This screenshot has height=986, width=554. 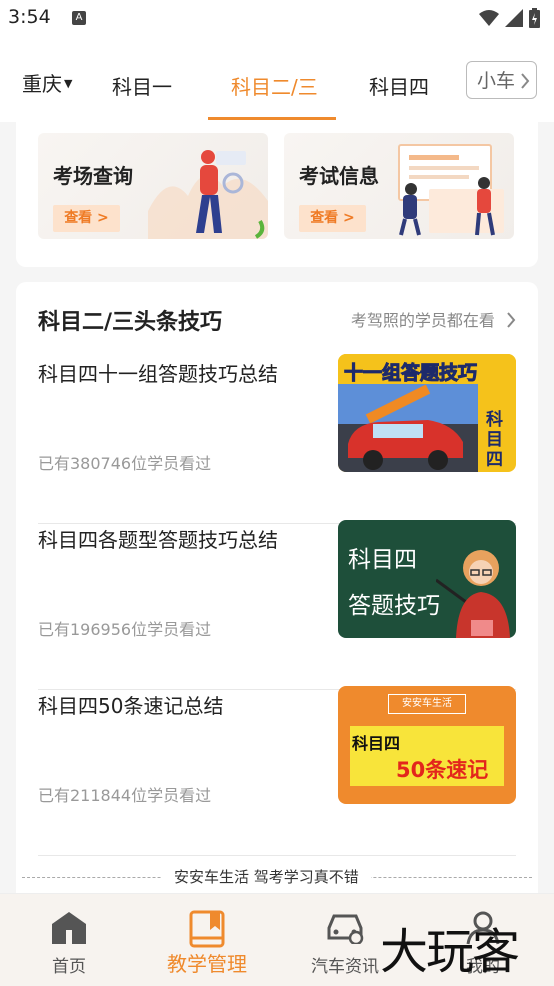 What do you see at coordinates (489, 18) in the screenshot?
I see `wifi-icon` at bounding box center [489, 18].